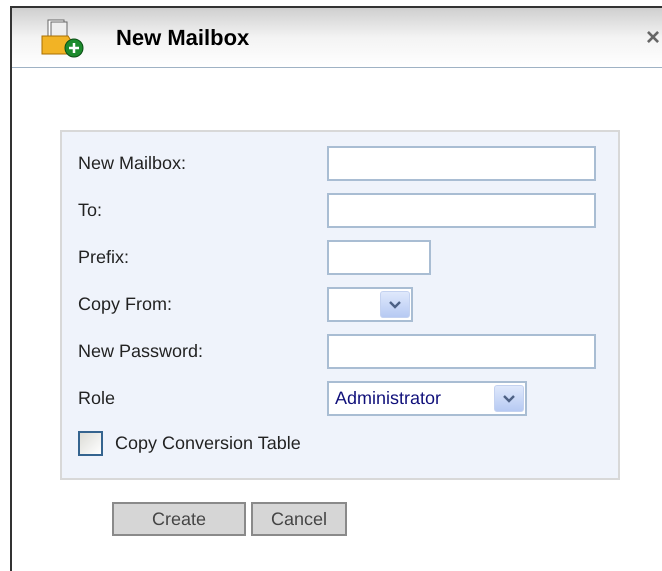 This screenshot has width=662, height=571. Describe the element at coordinates (183, 38) in the screenshot. I see `window-title: New Mailbox` at that location.